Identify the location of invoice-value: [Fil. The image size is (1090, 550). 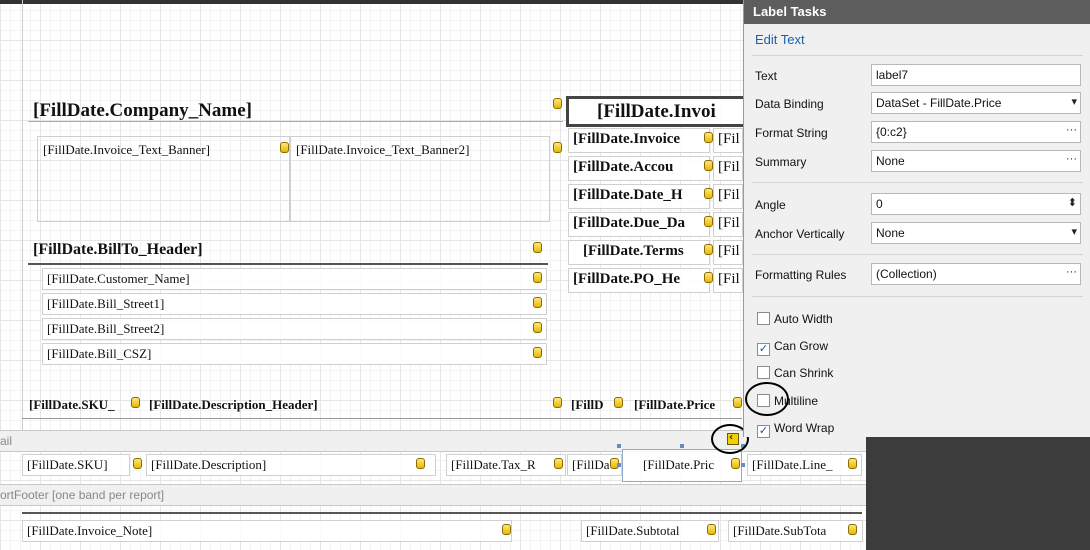
(728, 140).